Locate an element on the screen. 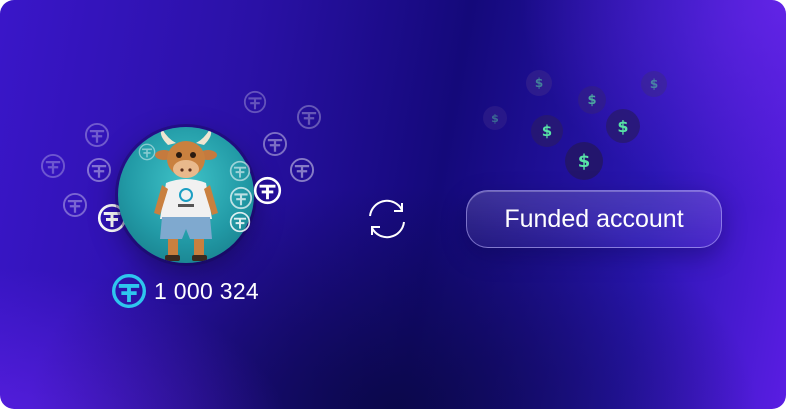 Image resolution: width=786 pixels, height=409 pixels. balance: 1 000 324 is located at coordinates (185, 291).